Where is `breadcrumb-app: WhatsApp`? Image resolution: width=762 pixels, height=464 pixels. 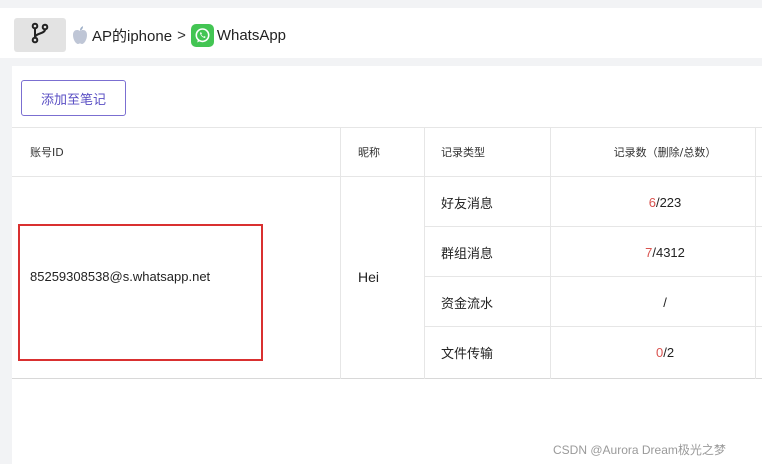
breadcrumb-app: WhatsApp is located at coordinates (251, 35).